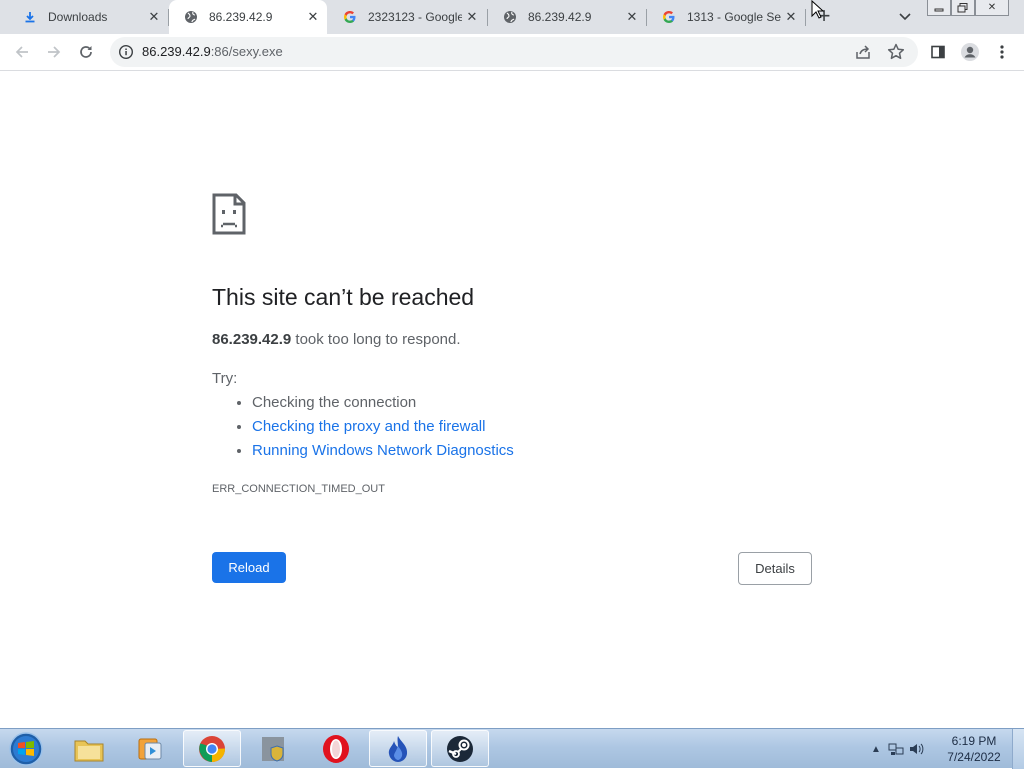  I want to click on volume-icon, so click(916, 749).